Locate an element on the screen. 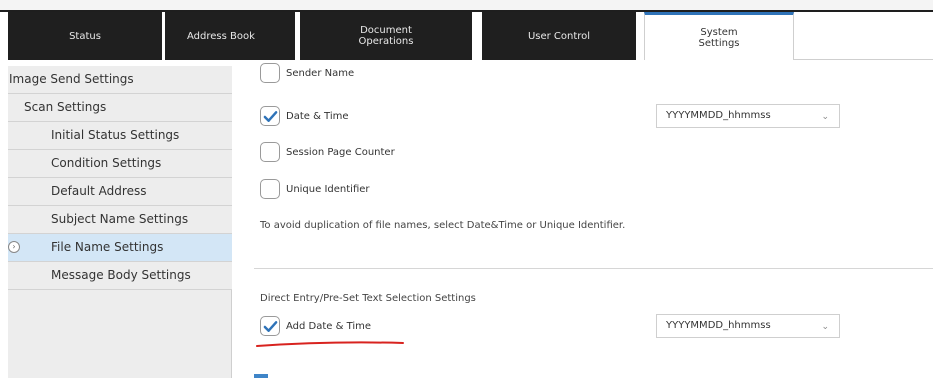  option-session-page-counter: Session Page Counter is located at coordinates (327, 152).